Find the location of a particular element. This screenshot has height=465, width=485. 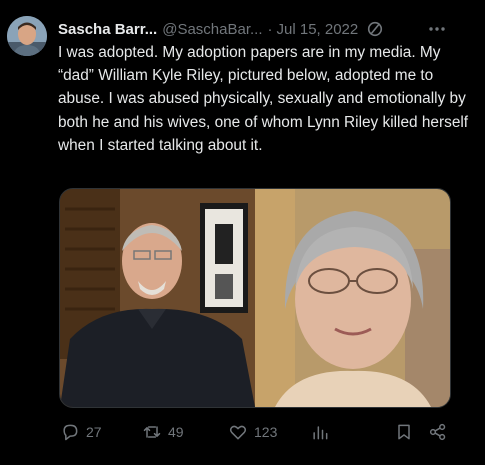

bookmark-icon is located at coordinates (404, 432).